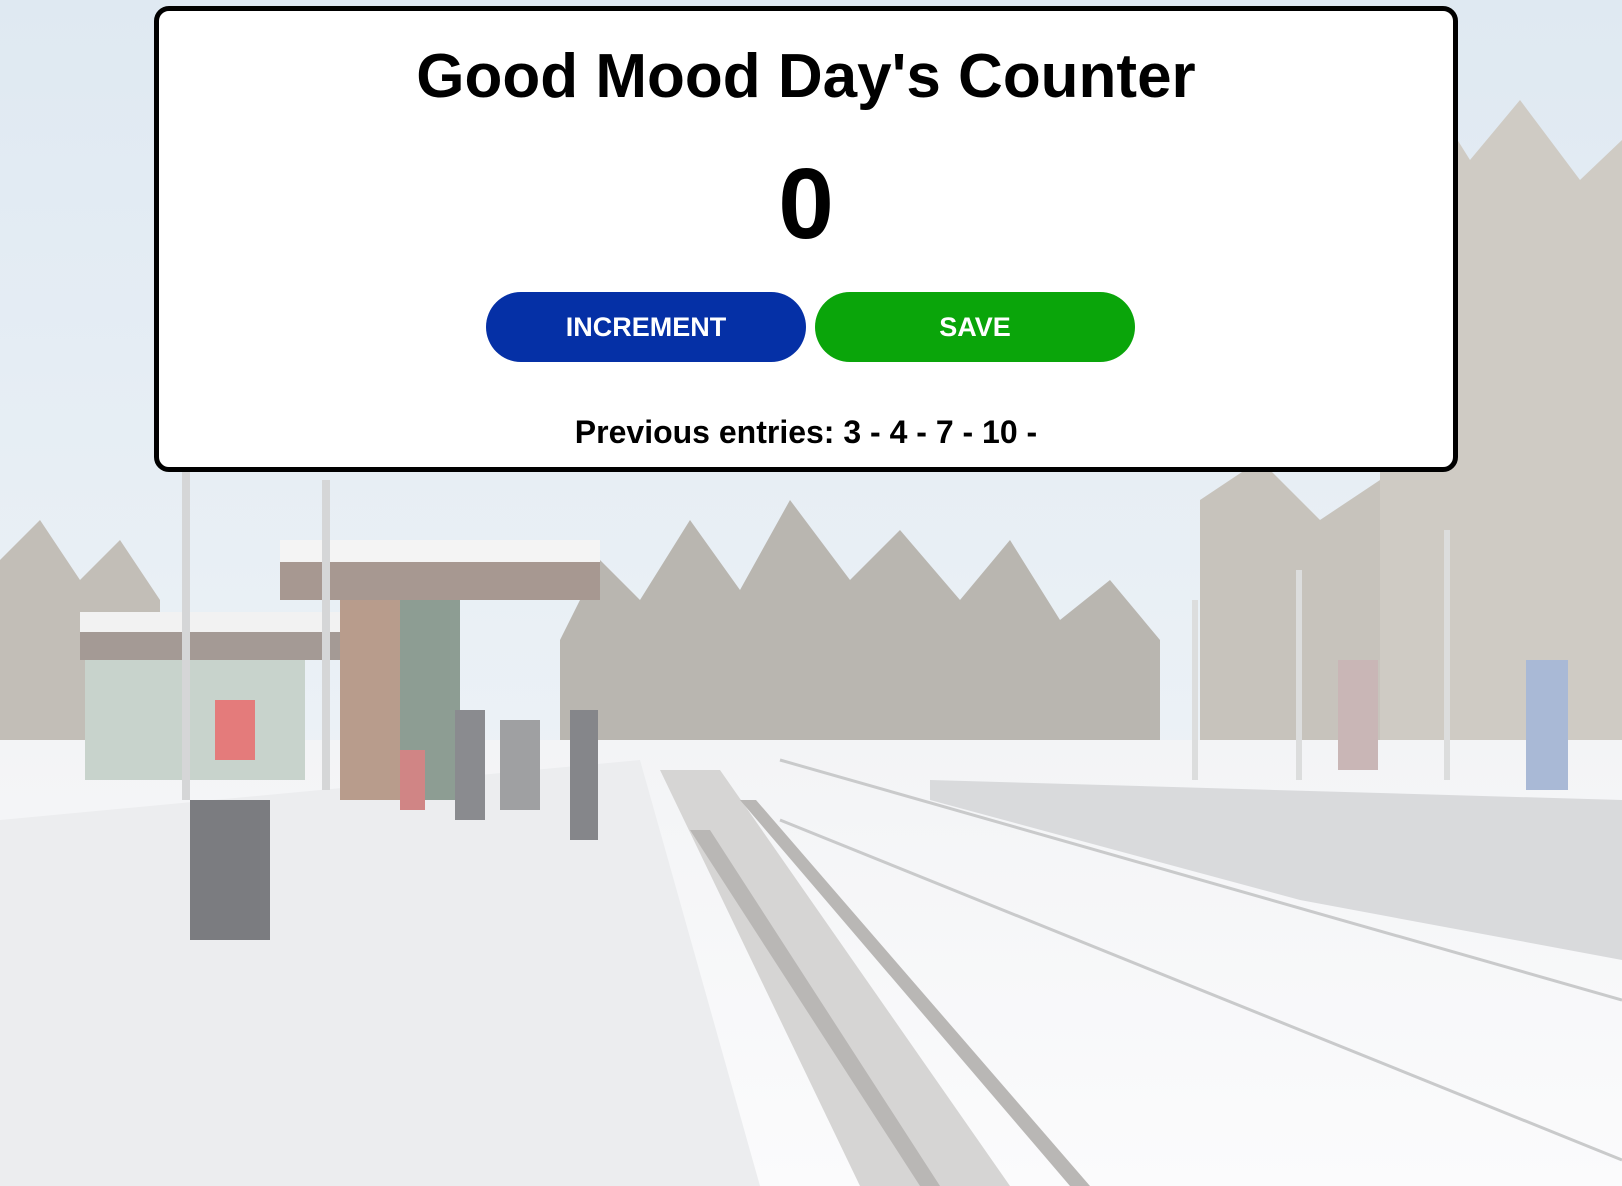  What do you see at coordinates (806, 204) in the screenshot?
I see `counter-value: 0` at bounding box center [806, 204].